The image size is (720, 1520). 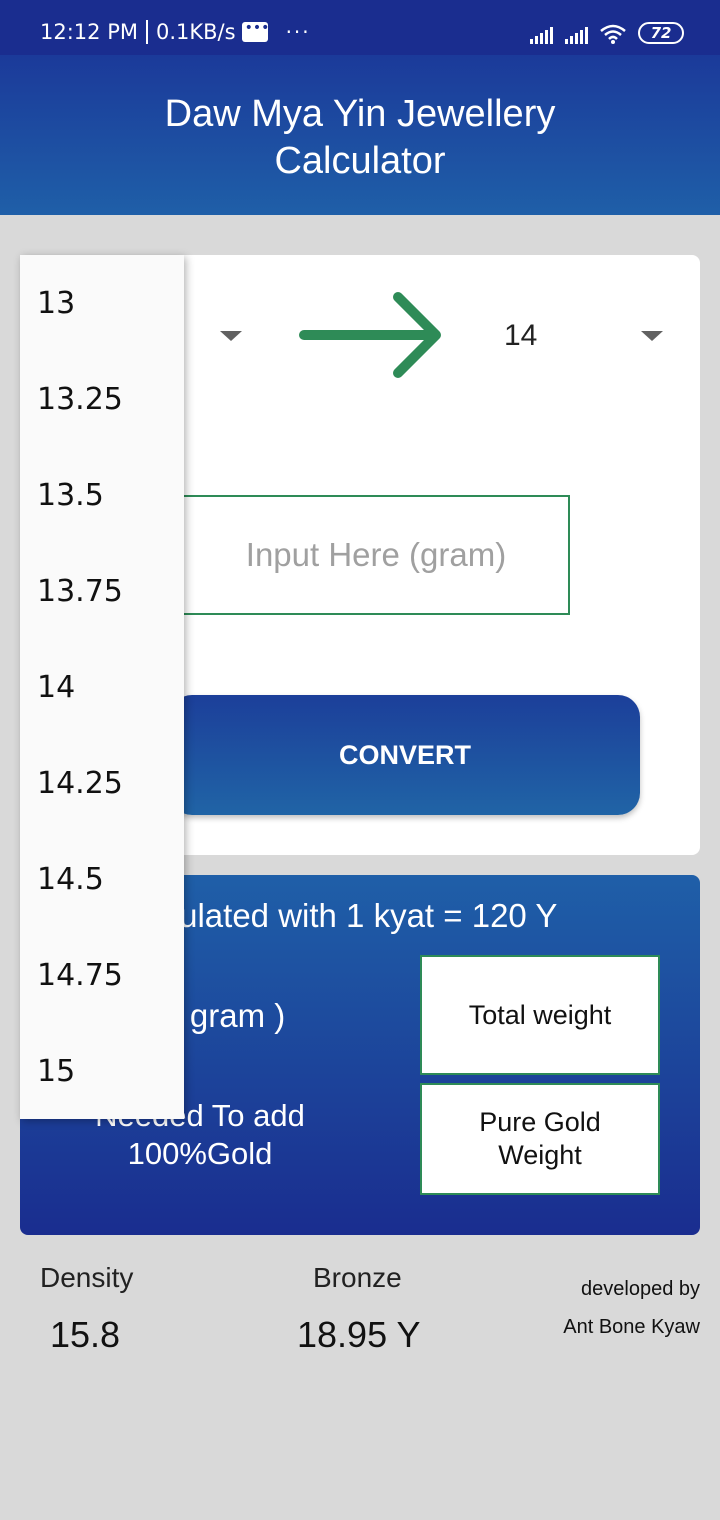 What do you see at coordinates (540, 1139) in the screenshot?
I see `pure-gold-weight-box: Pure Gold Weight` at bounding box center [540, 1139].